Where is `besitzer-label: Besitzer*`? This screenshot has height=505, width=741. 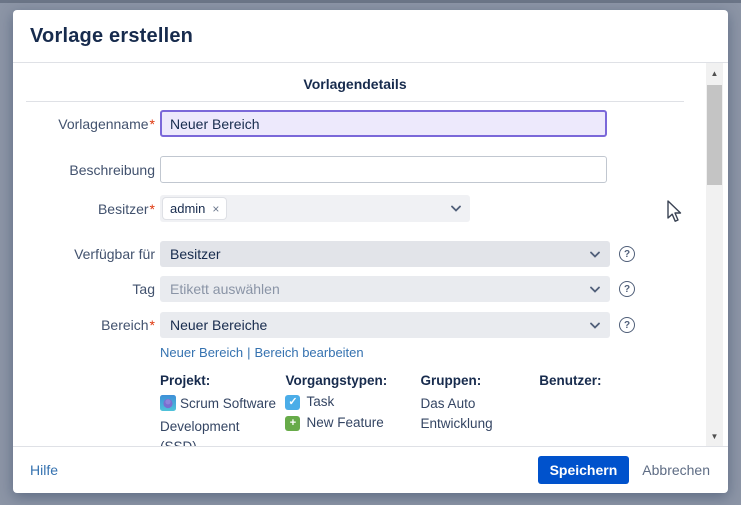 besitzer-label: Besitzer* is located at coordinates (90, 209).